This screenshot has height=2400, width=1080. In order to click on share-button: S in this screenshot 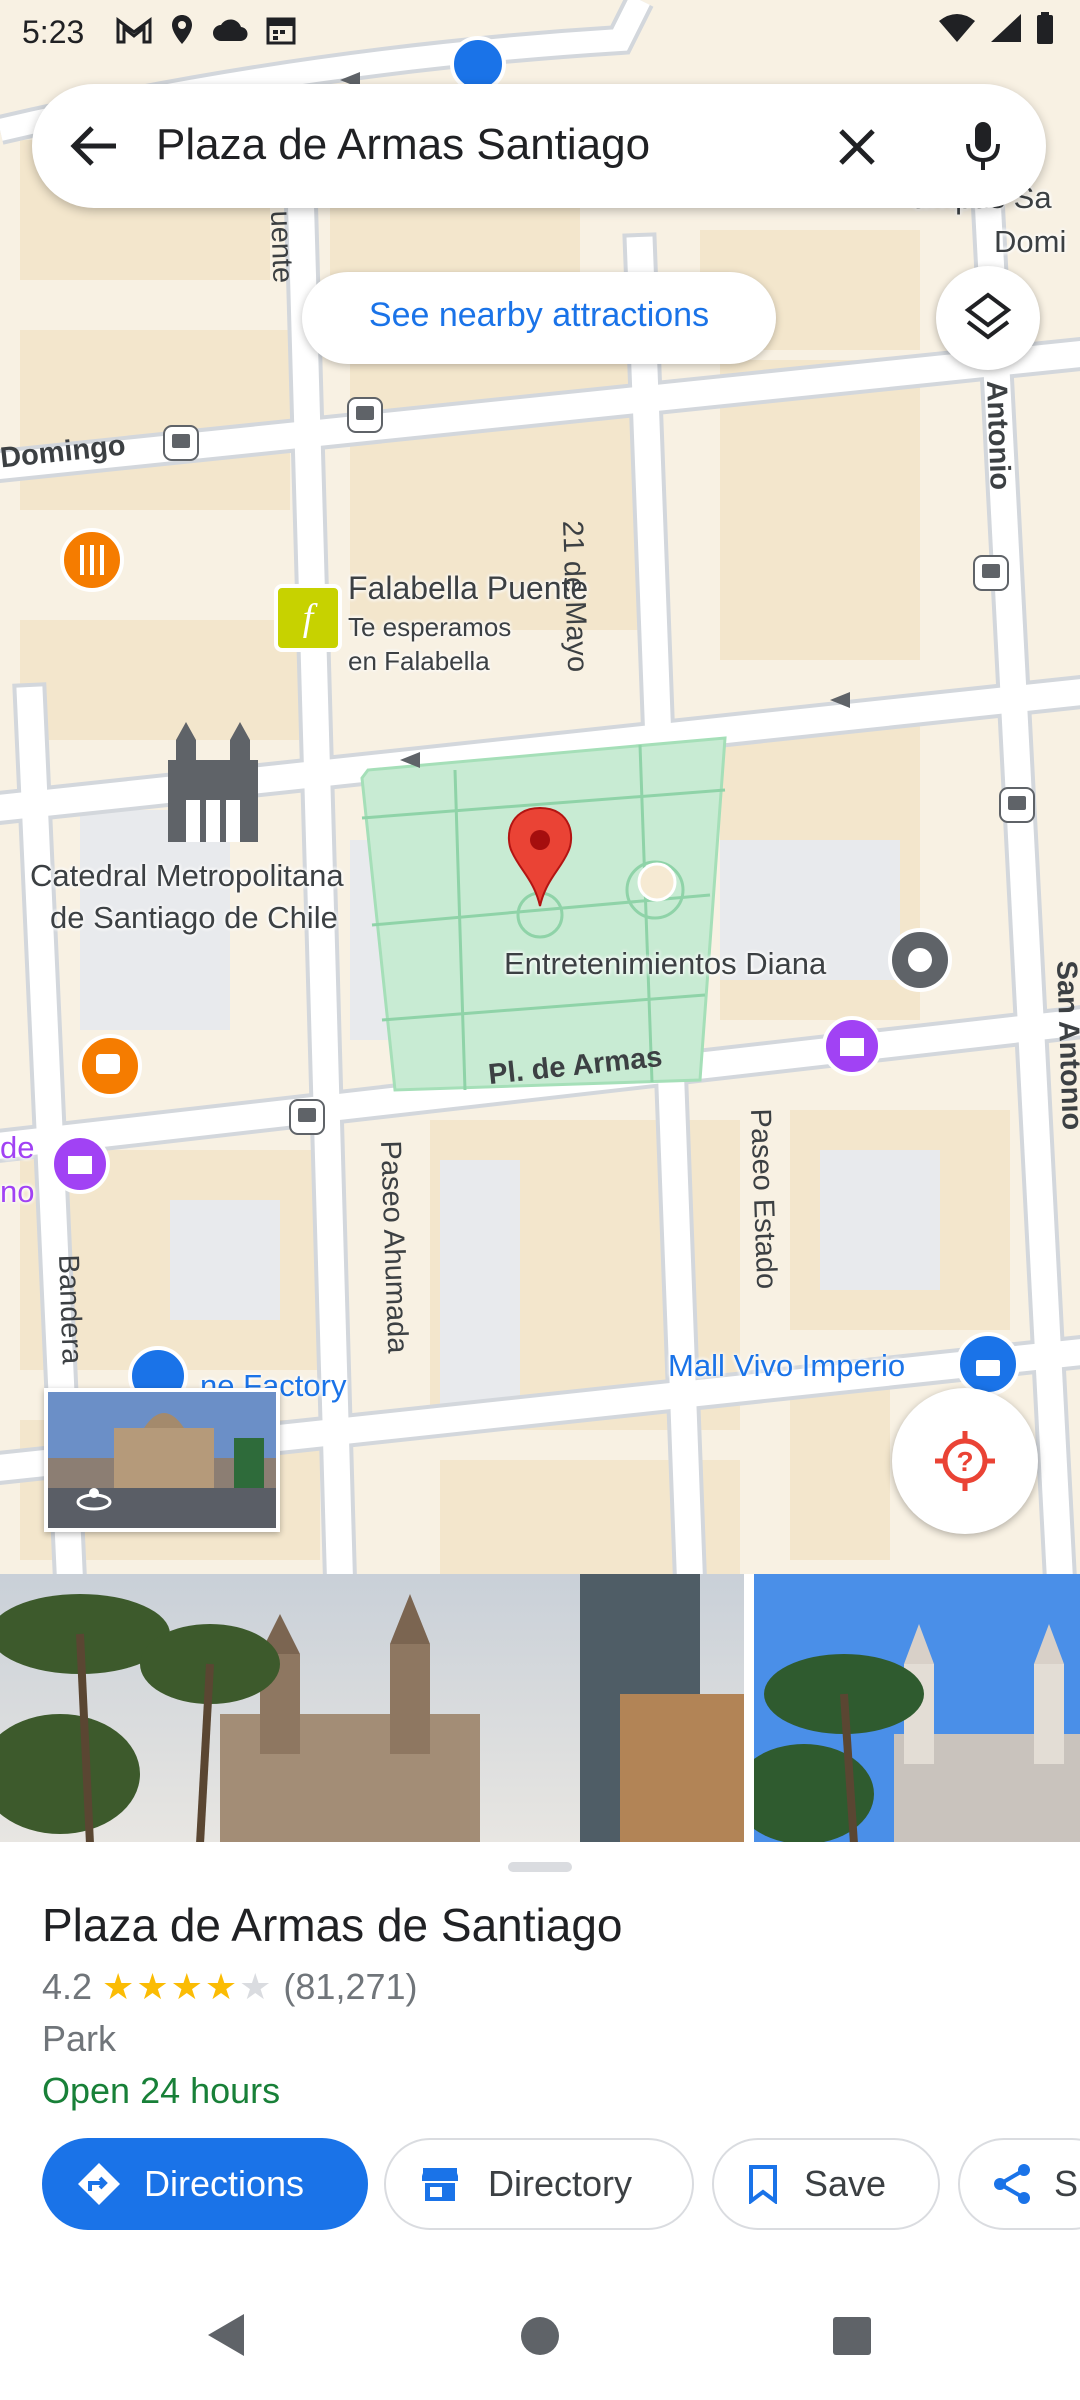, I will do `click(1019, 2184)`.